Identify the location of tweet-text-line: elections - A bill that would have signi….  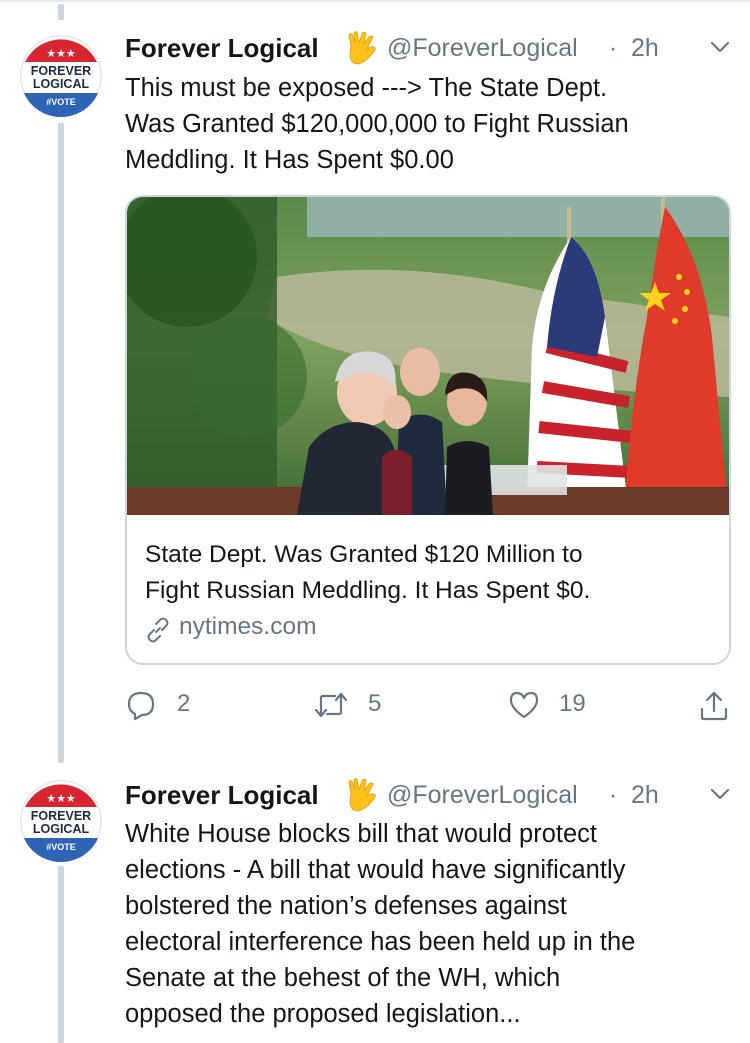
(375, 870).